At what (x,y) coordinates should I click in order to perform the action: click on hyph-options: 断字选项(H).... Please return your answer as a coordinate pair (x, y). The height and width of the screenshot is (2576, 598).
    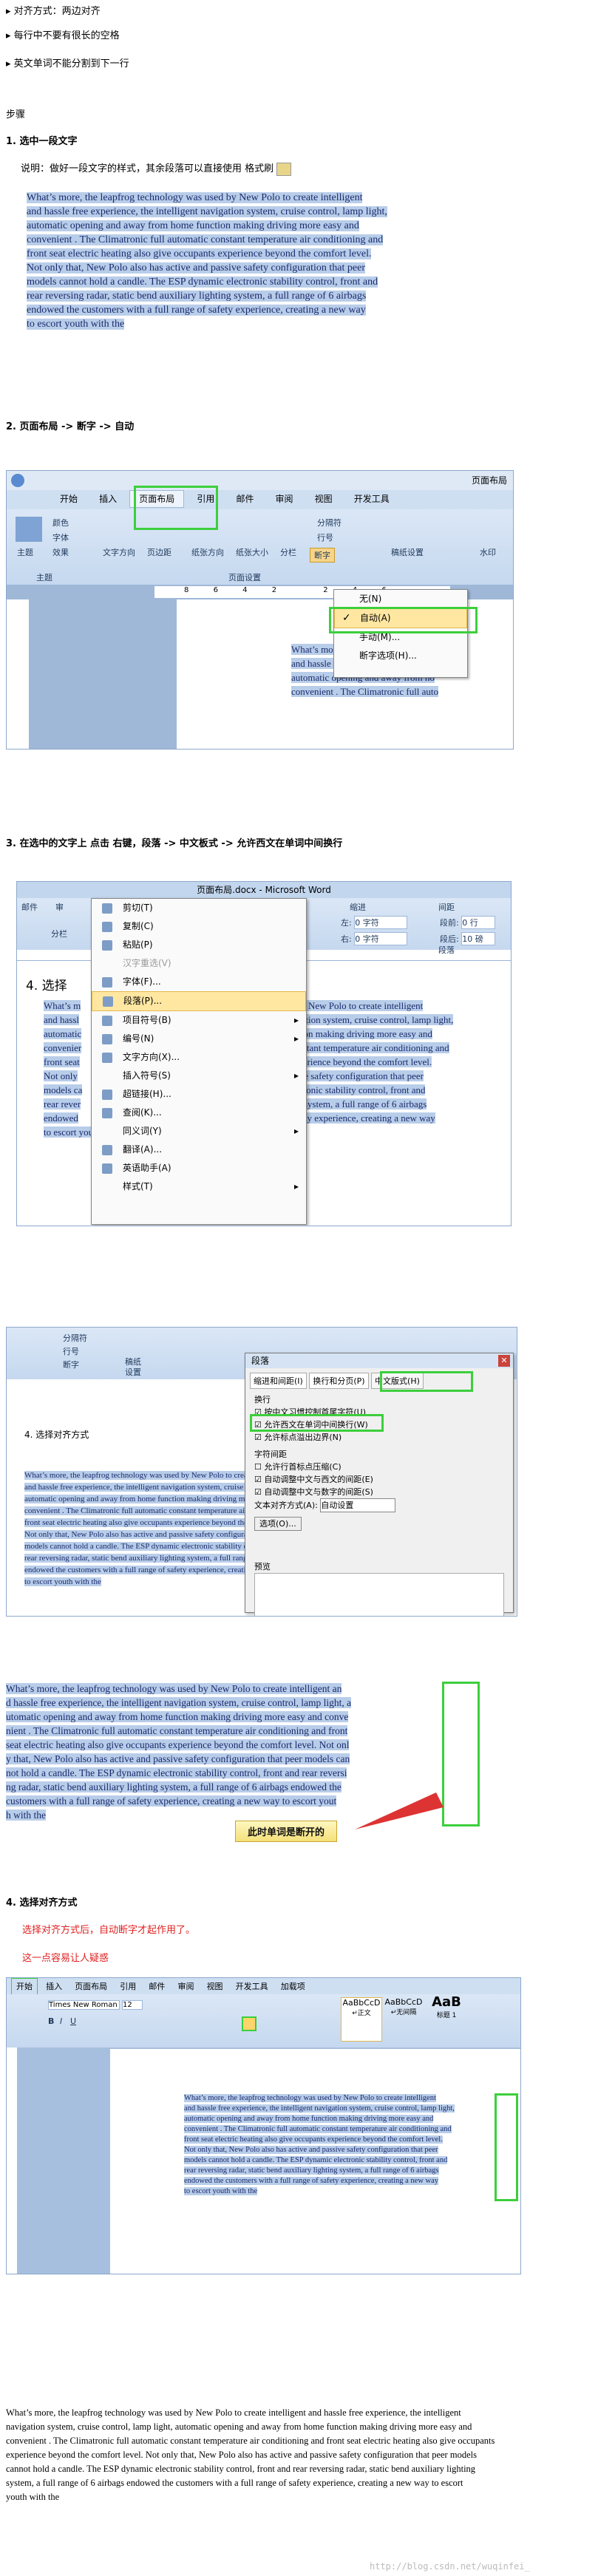
    Looking at the image, I should click on (400, 656).